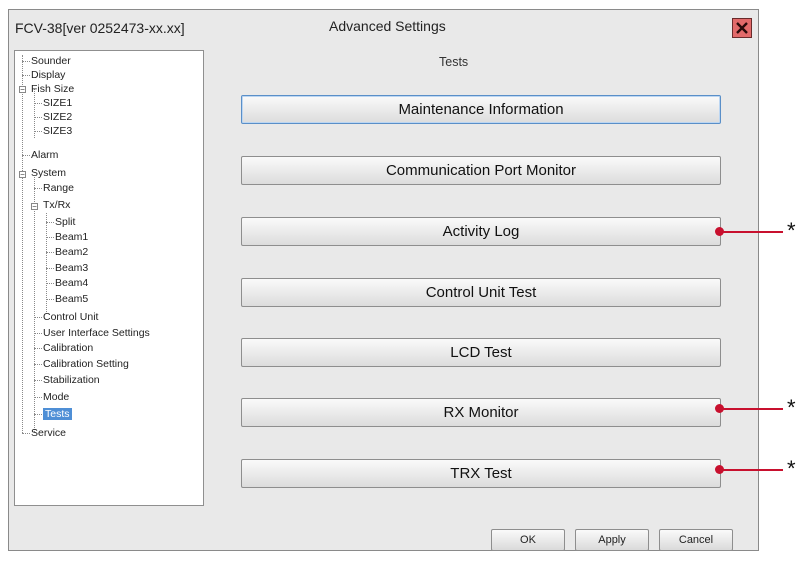 This screenshot has width=801, height=561. I want to click on tree-item-service: Service, so click(48, 433).